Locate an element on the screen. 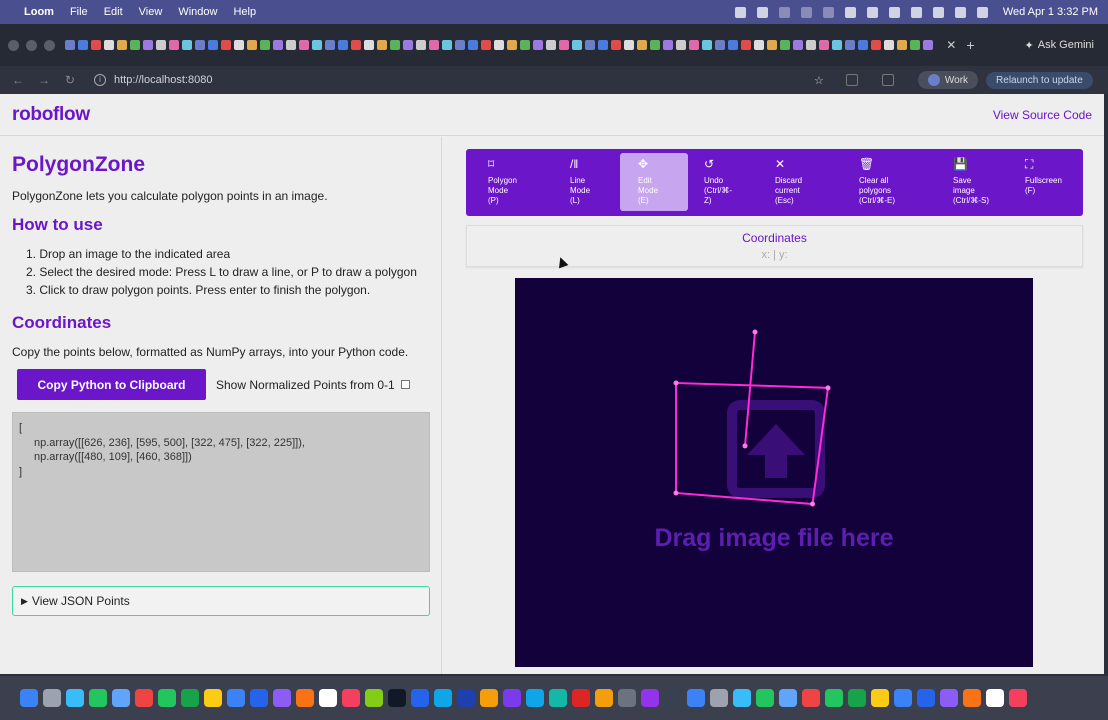 Image resolution: width=1108 pixels, height=720 pixels. bookmark-star-icon: ☆ is located at coordinates (819, 80).